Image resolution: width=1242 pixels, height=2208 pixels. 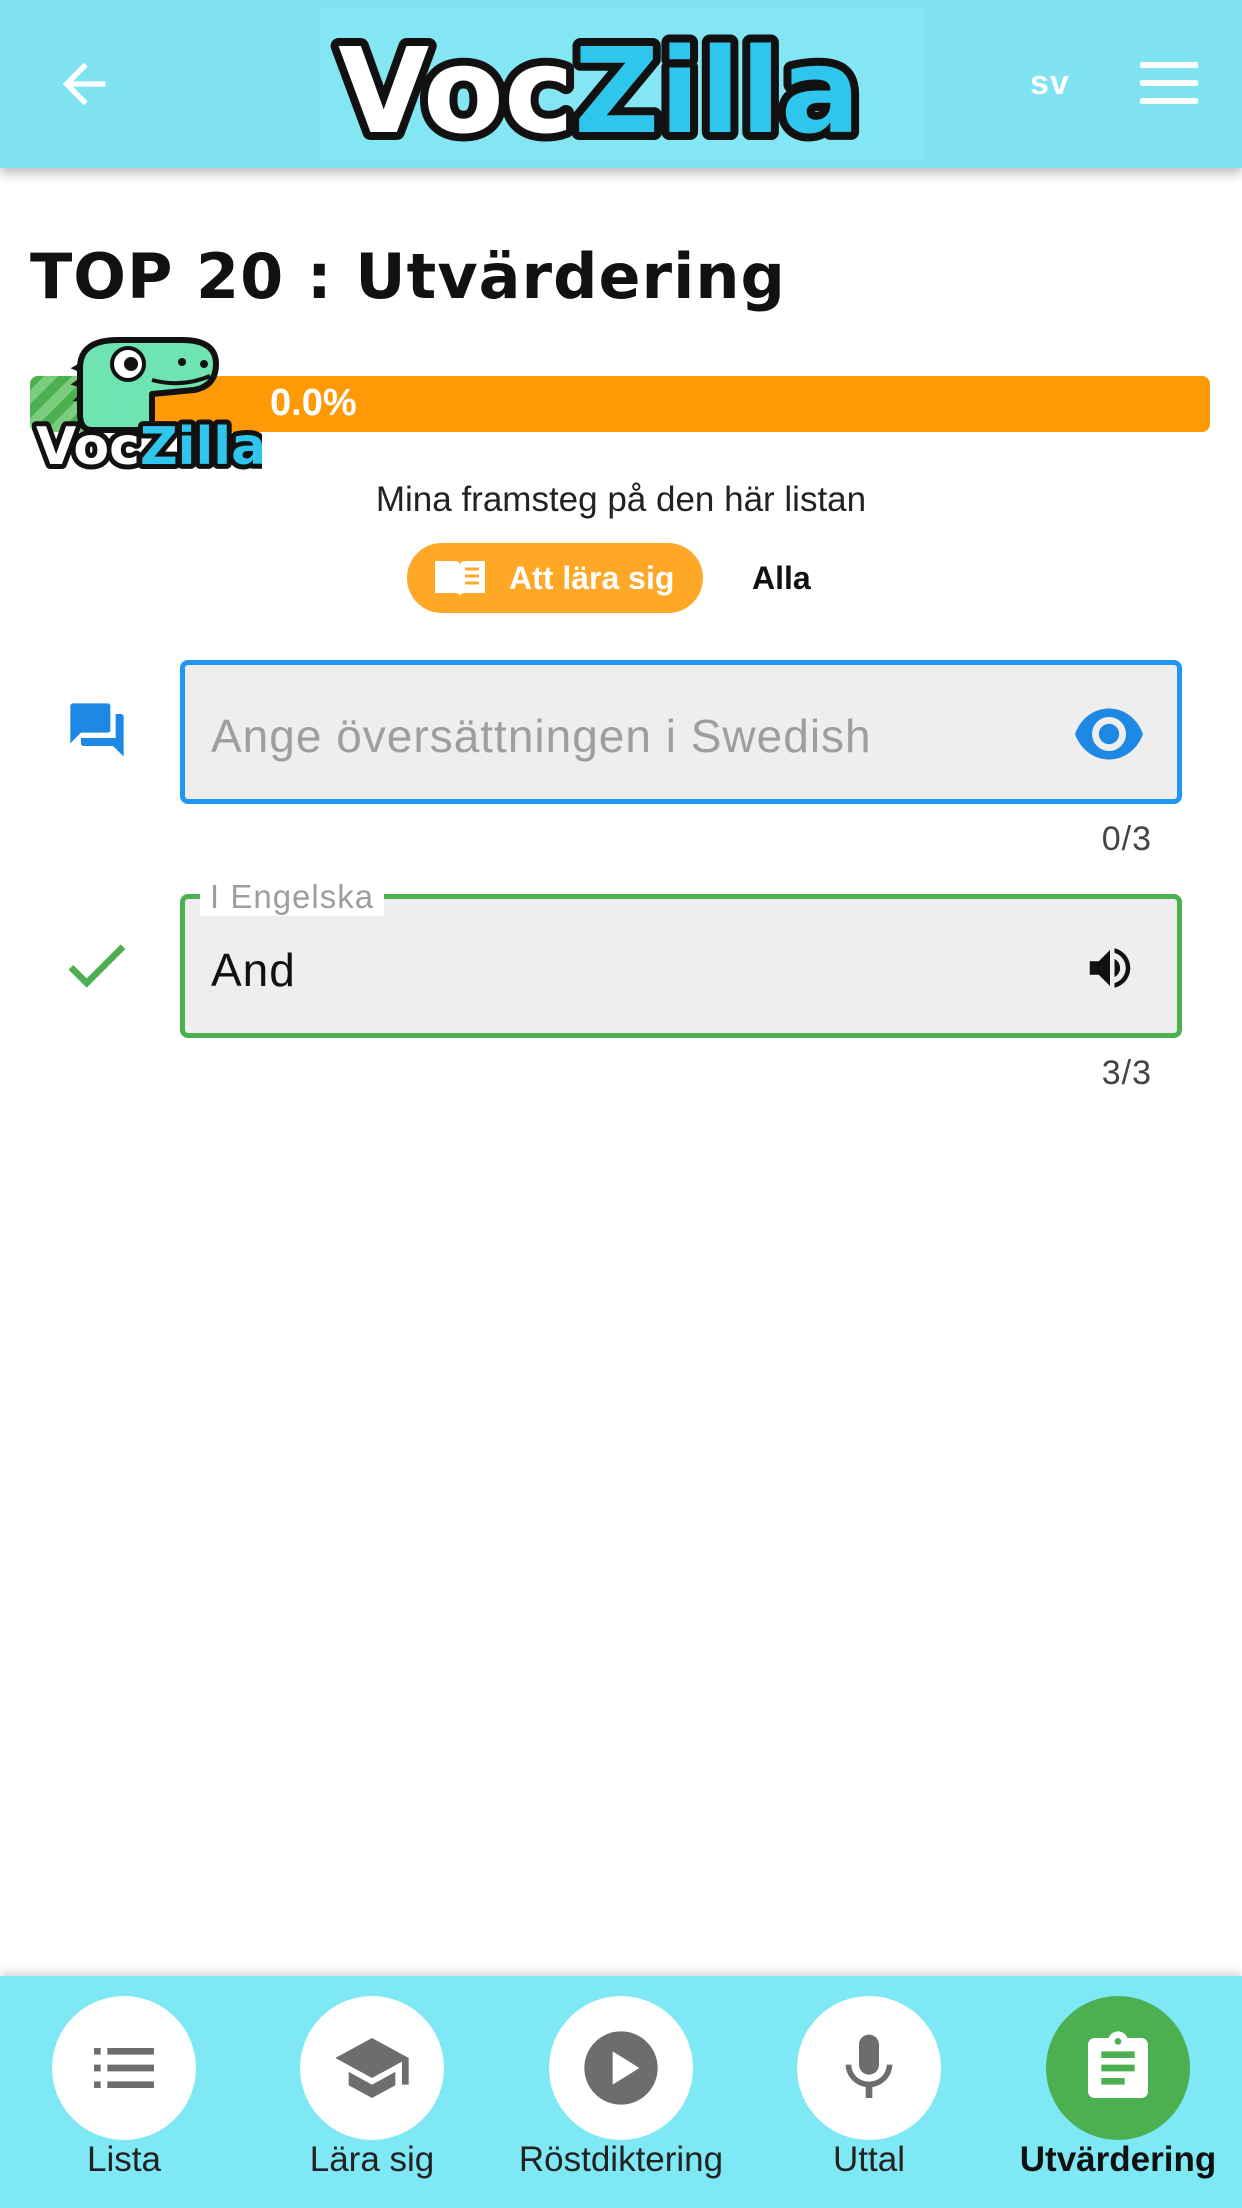 What do you see at coordinates (1118, 2159) in the screenshot?
I see `nav-label-utvardering: Utvärdering` at bounding box center [1118, 2159].